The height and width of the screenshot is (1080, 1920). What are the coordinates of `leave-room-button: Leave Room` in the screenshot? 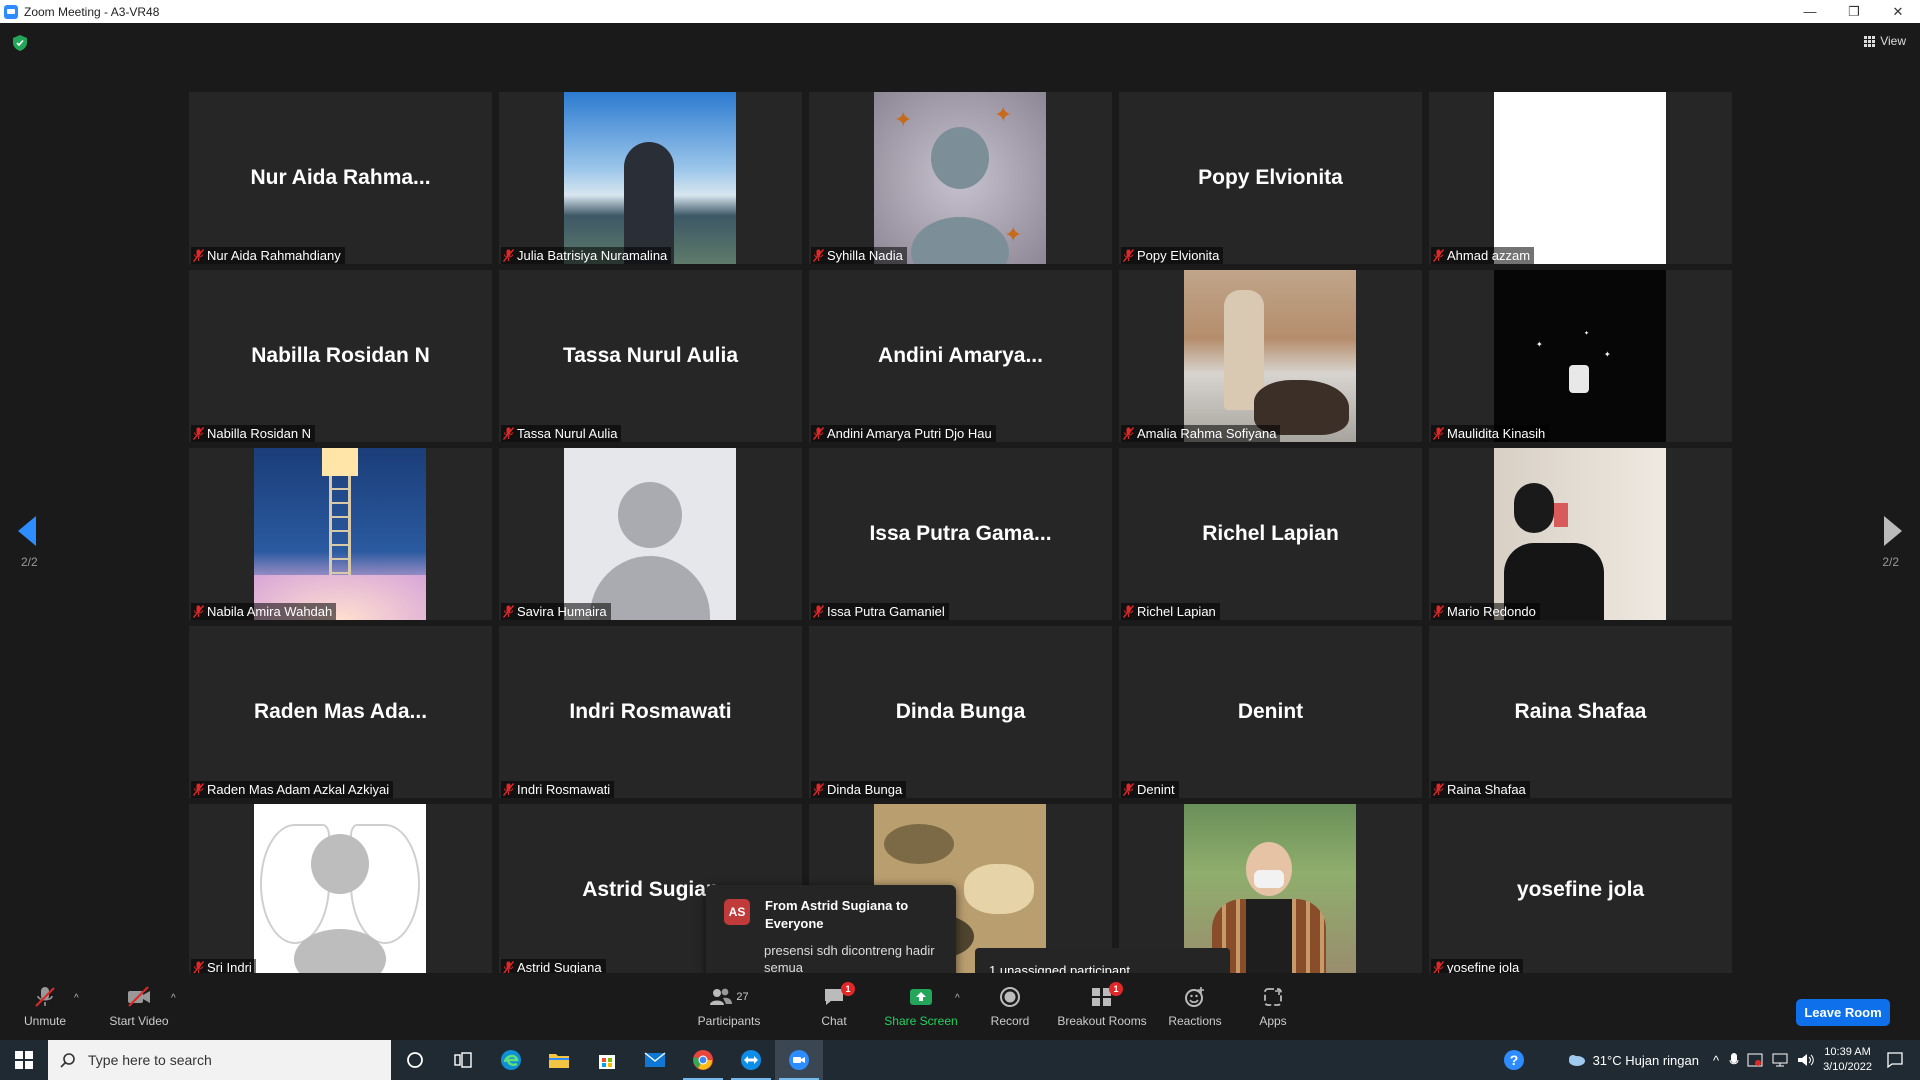 It's located at (1843, 1012).